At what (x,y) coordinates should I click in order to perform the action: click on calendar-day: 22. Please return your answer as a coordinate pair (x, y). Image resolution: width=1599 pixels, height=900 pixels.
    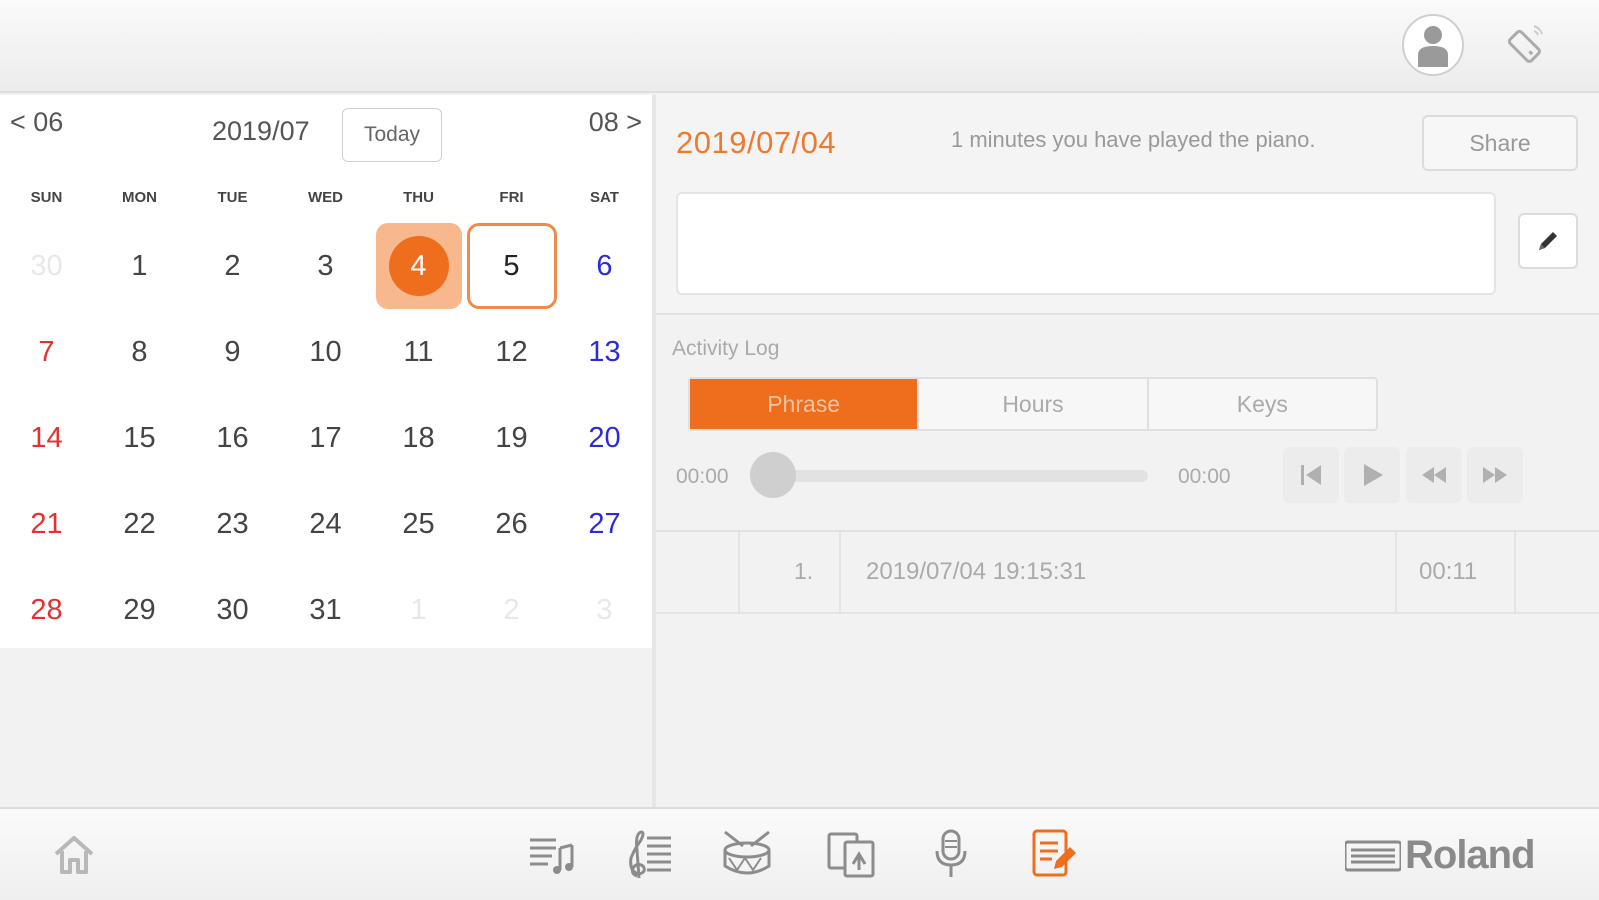
    Looking at the image, I should click on (139, 524).